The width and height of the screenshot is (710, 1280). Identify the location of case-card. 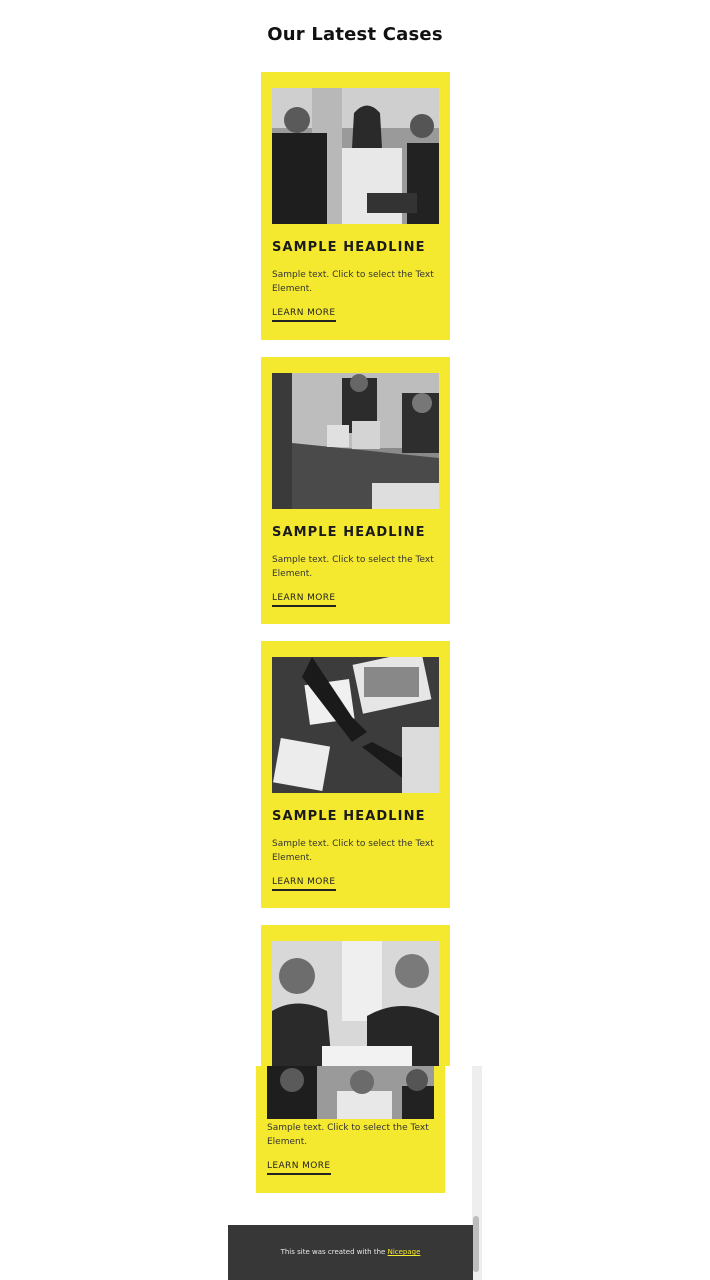
(355, 995).